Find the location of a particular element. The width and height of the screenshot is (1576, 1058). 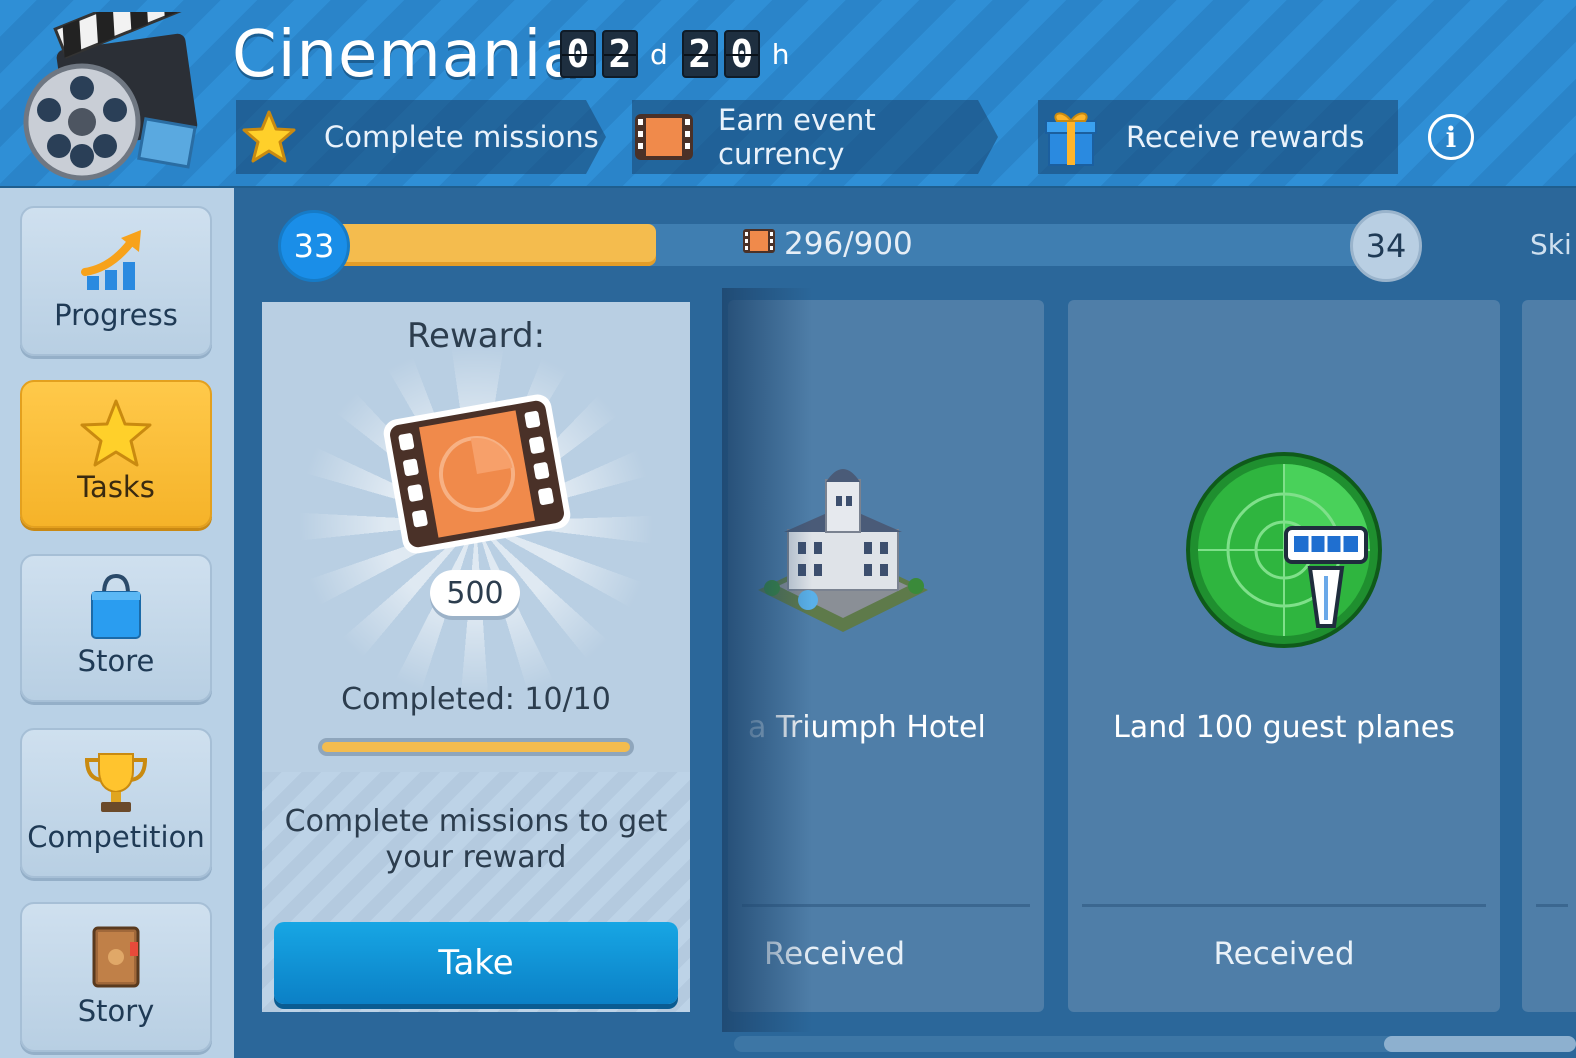

timer-hour-digit: 0 is located at coordinates (741, 54).